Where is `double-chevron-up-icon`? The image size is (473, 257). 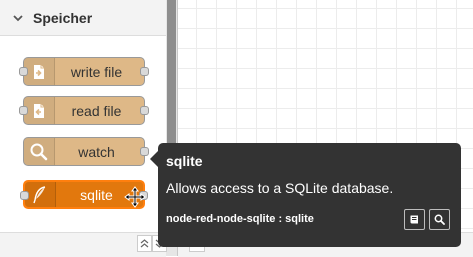 double-chevron-up-icon is located at coordinates (144, 243).